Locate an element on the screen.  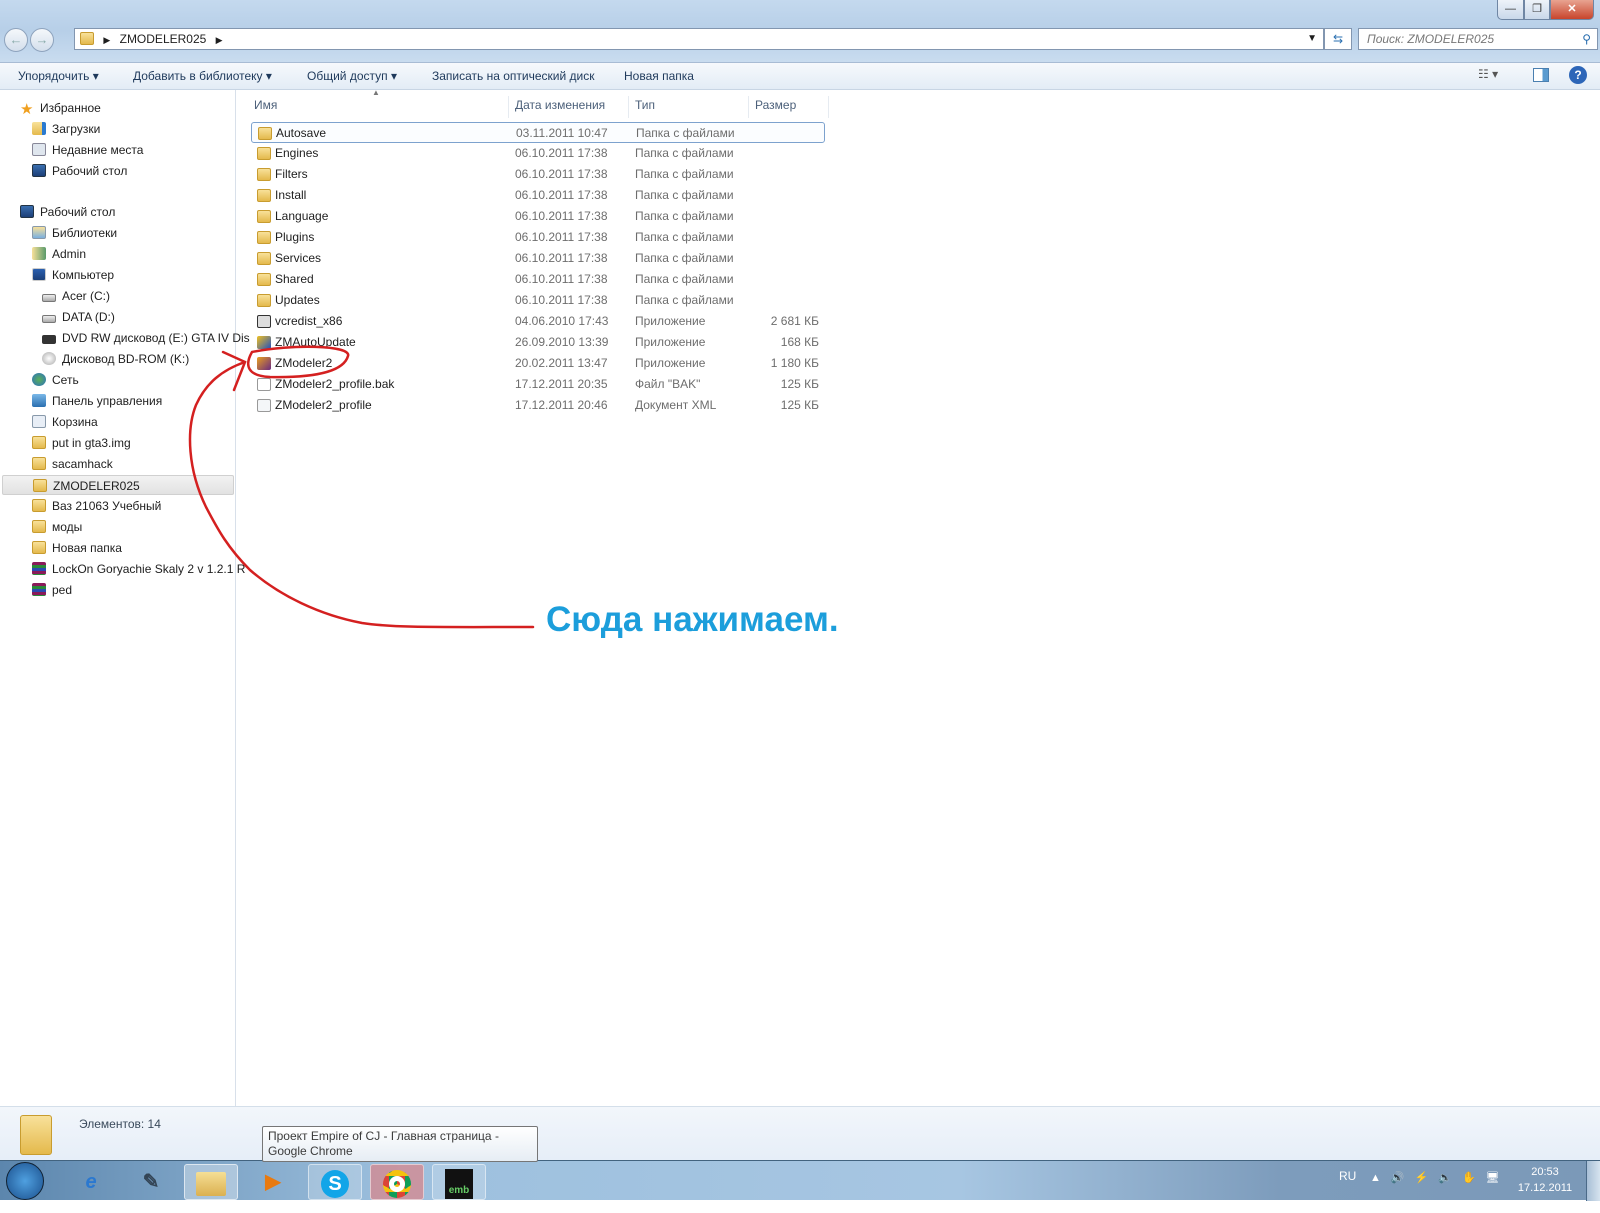
annotation-text: Сюда нажимаем. is located at coordinates (692, 619).